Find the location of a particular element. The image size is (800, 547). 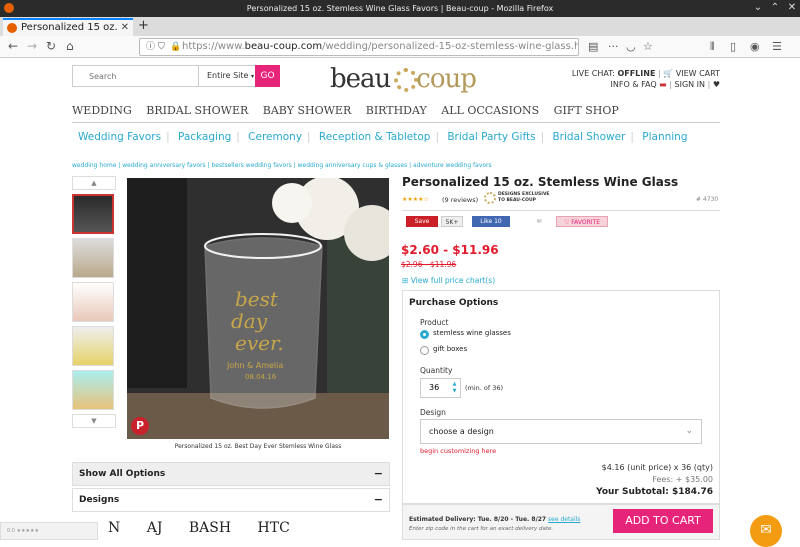

design-sample-4: HTC is located at coordinates (274, 528).